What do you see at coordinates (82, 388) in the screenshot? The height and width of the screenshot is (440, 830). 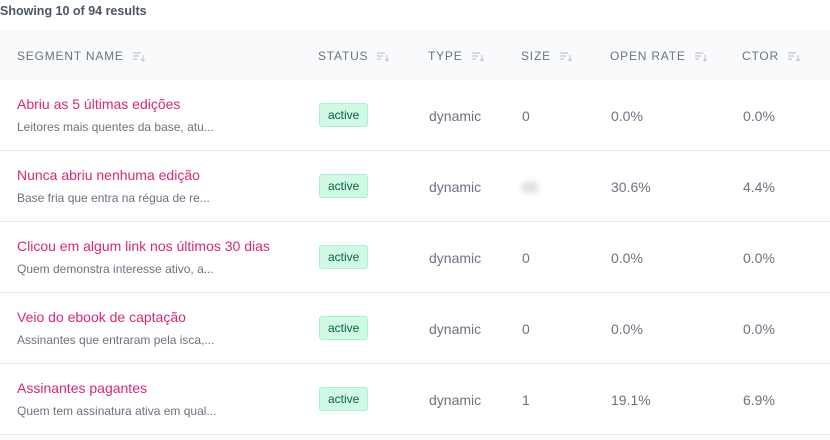 I see `segment-name-link: Assinantes pagantes` at bounding box center [82, 388].